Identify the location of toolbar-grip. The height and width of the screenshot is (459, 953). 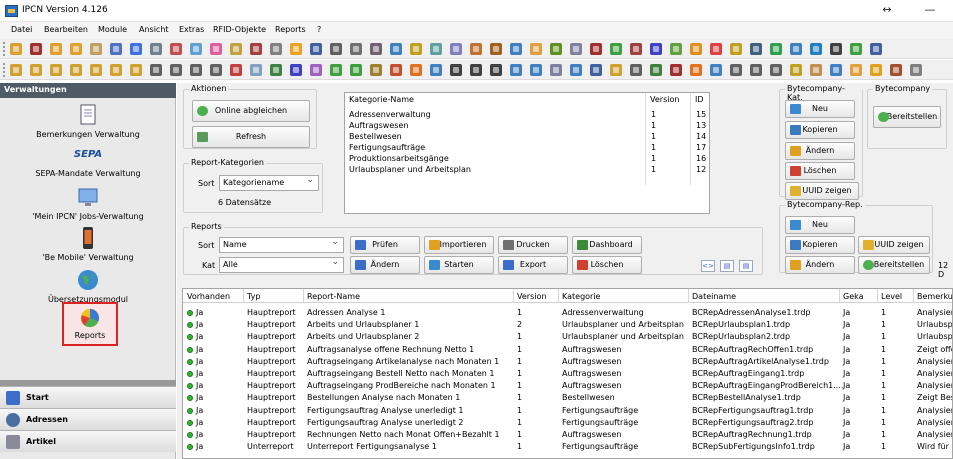
(4, 70).